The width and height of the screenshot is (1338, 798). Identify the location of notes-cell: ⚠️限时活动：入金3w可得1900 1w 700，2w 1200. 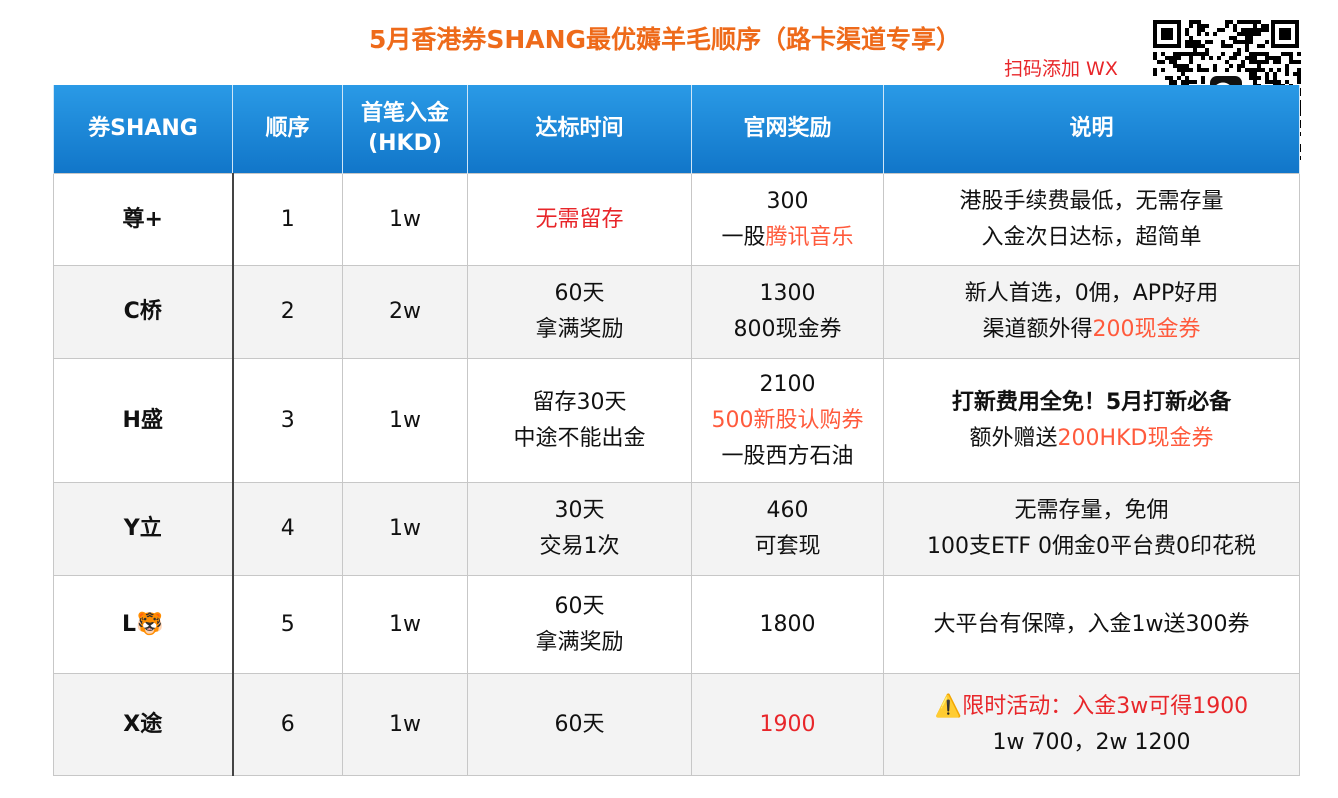
(1091, 724).